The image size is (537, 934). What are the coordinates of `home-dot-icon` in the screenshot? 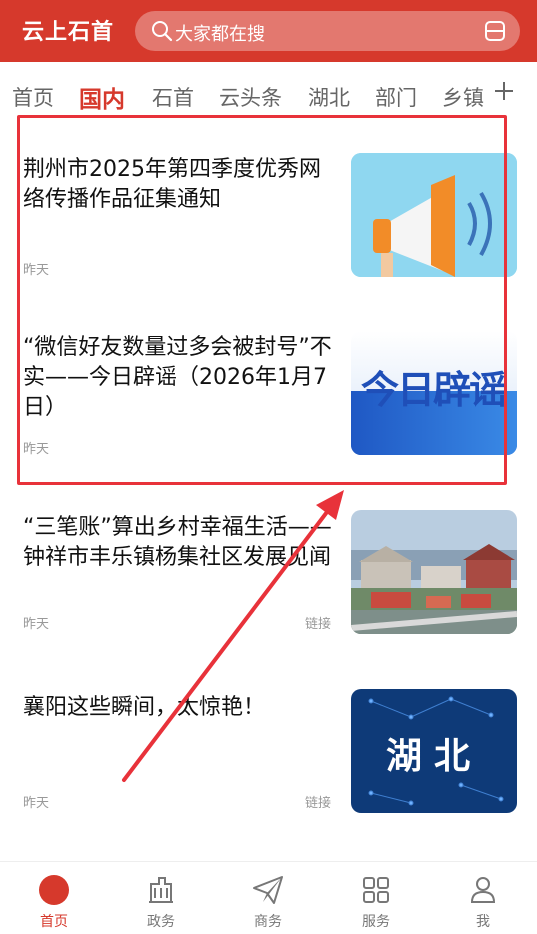 It's located at (54, 890).